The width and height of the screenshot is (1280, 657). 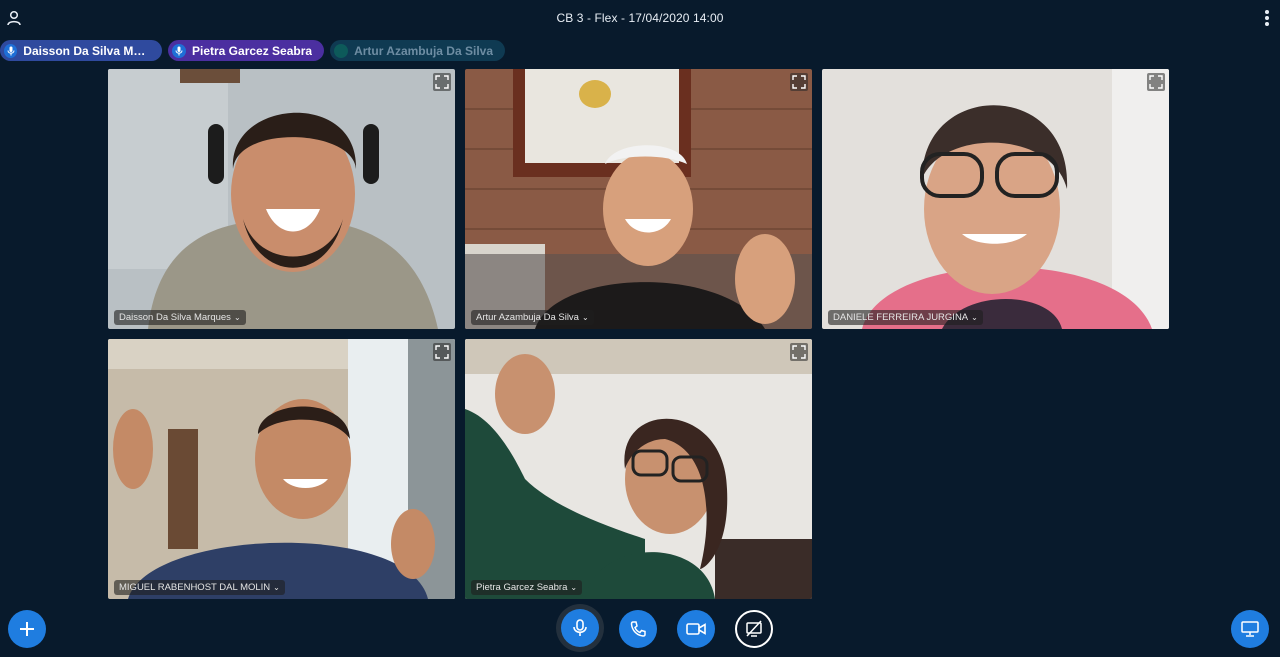 I want to click on presentation-button, so click(x=1250, y=629).